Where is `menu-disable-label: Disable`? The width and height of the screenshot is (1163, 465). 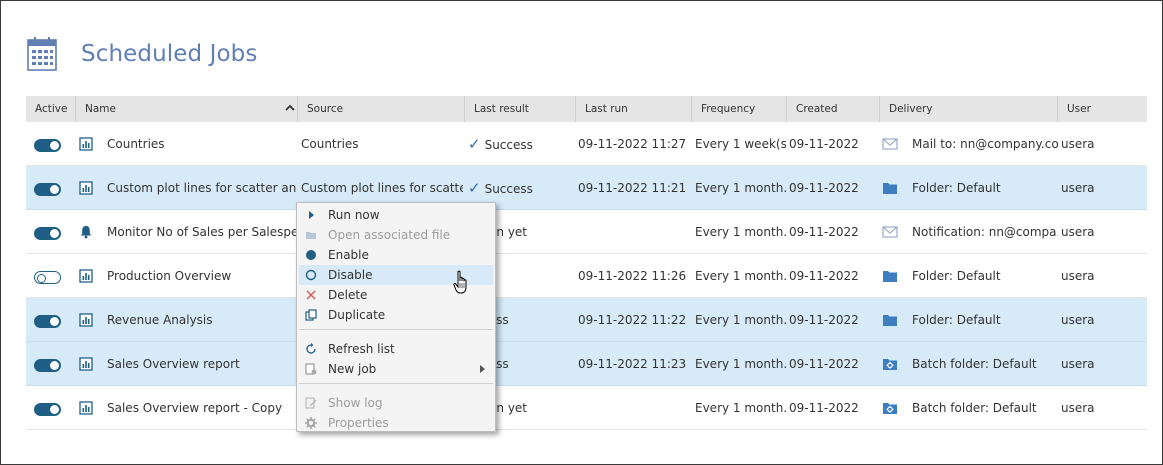
menu-disable-label: Disable is located at coordinates (350, 275).